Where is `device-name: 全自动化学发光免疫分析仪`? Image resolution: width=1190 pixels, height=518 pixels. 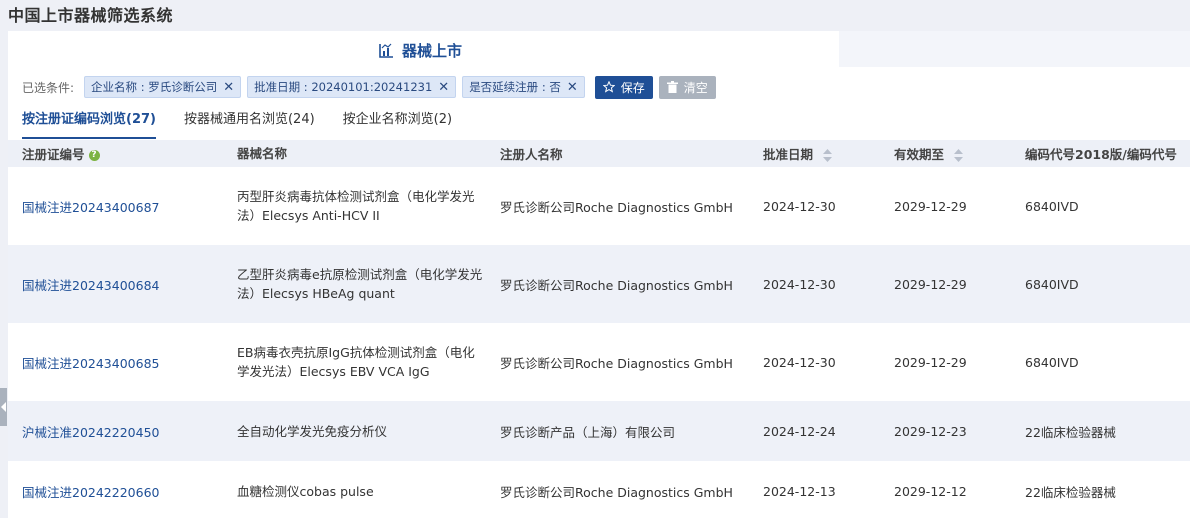
device-name: 全自动化学发光免疫分析仪 is located at coordinates (312, 431).